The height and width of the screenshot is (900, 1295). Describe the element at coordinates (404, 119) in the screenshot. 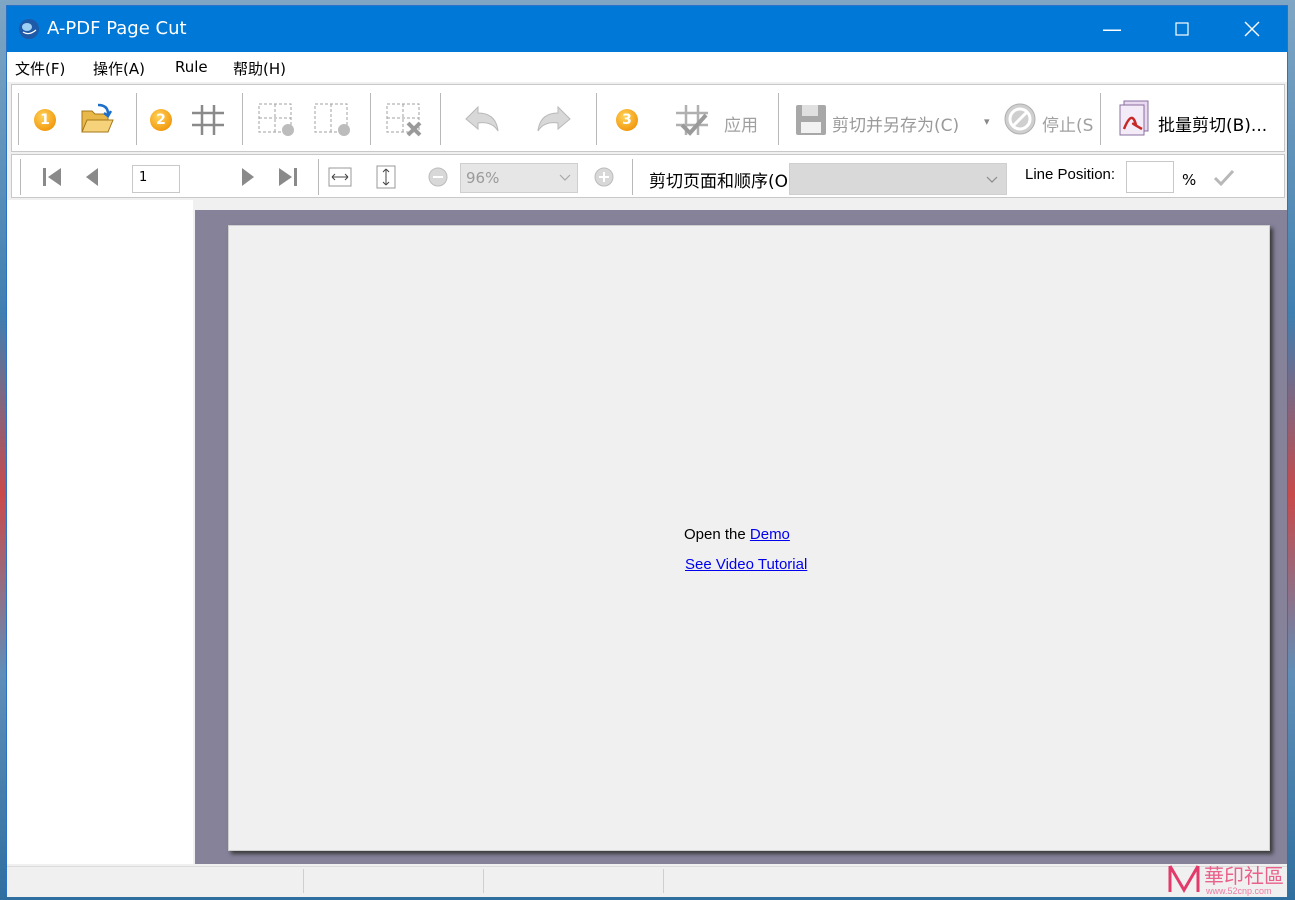

I see `delete-line-icon` at that location.